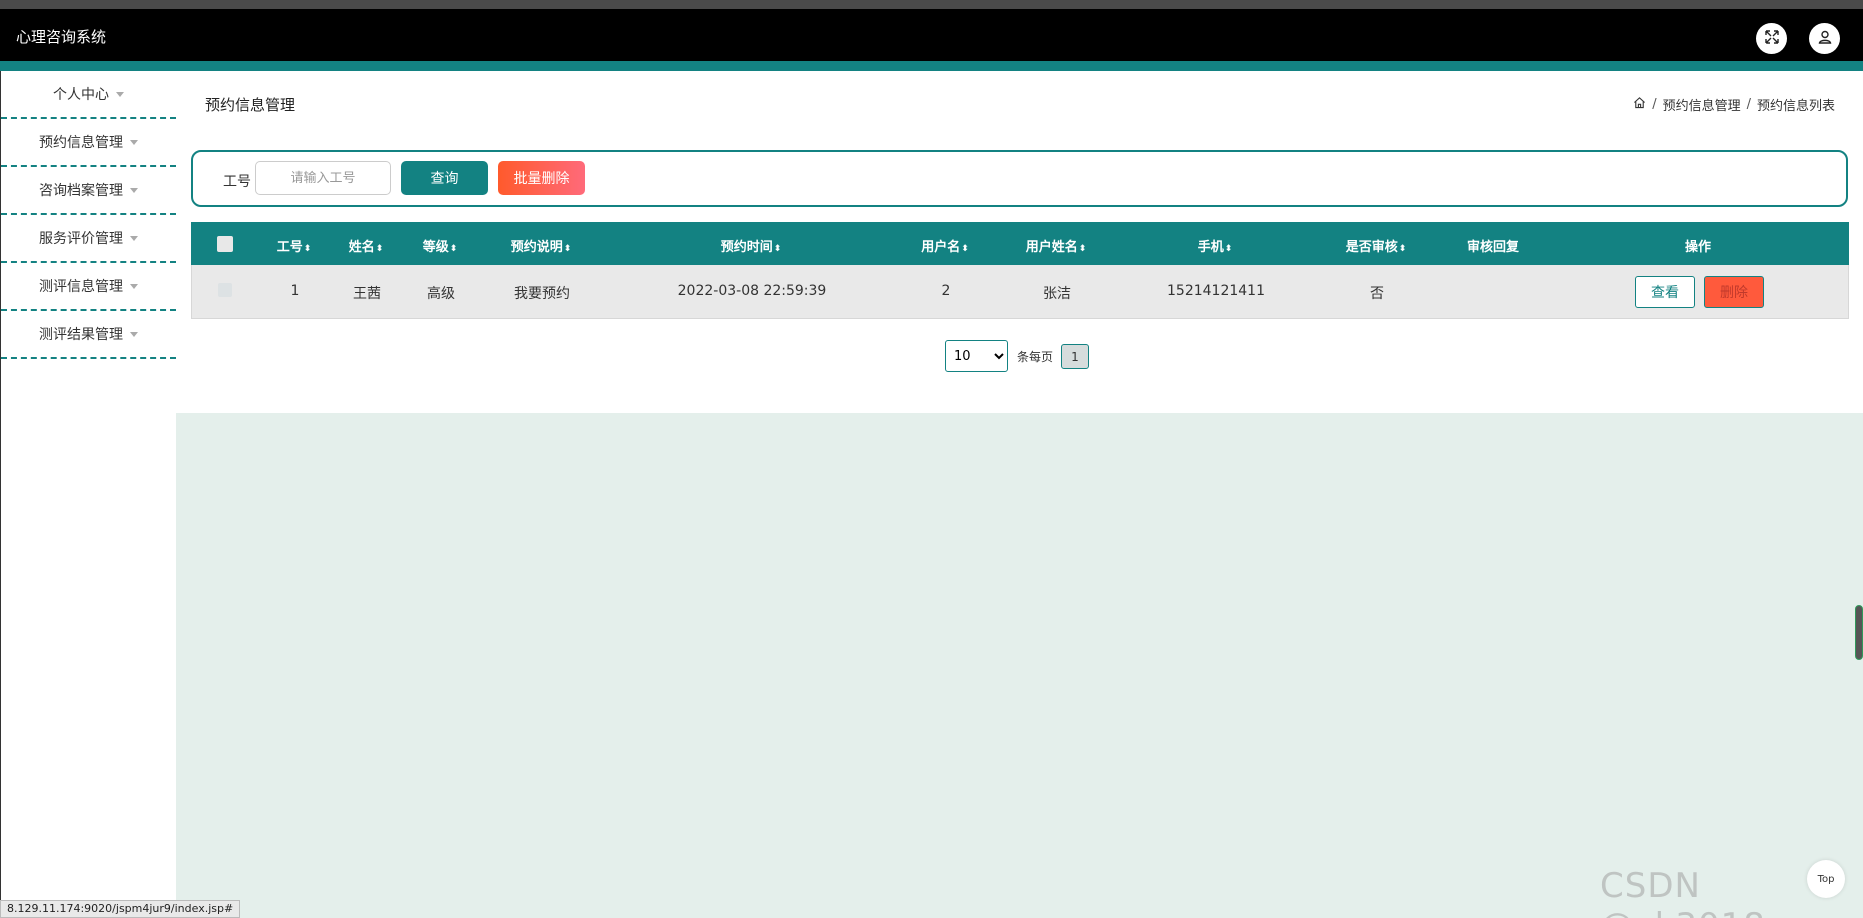 The height and width of the screenshot is (918, 1863). I want to click on column-header-gonghao: 工号⬍, so click(294, 245).